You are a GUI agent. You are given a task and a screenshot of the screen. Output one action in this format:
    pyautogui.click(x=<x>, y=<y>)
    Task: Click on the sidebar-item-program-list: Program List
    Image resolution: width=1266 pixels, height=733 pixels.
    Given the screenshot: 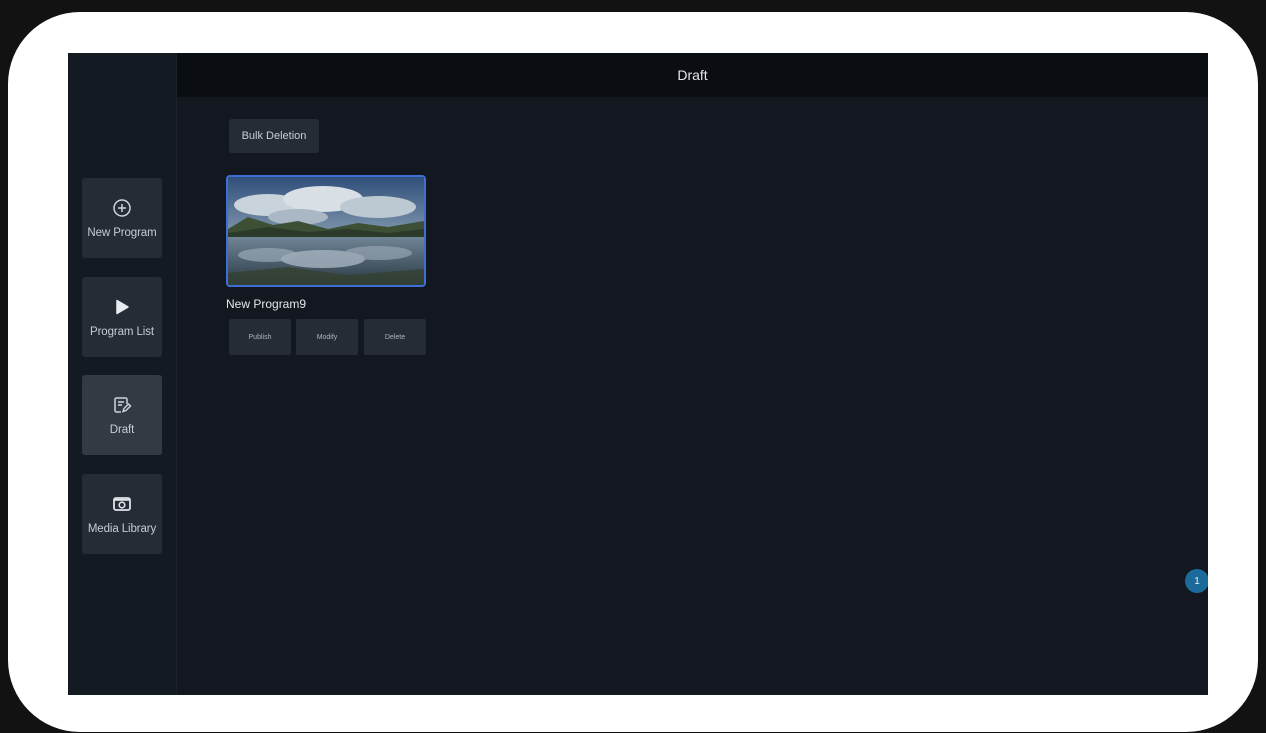 What is the action you would take?
    pyautogui.click(x=122, y=317)
    